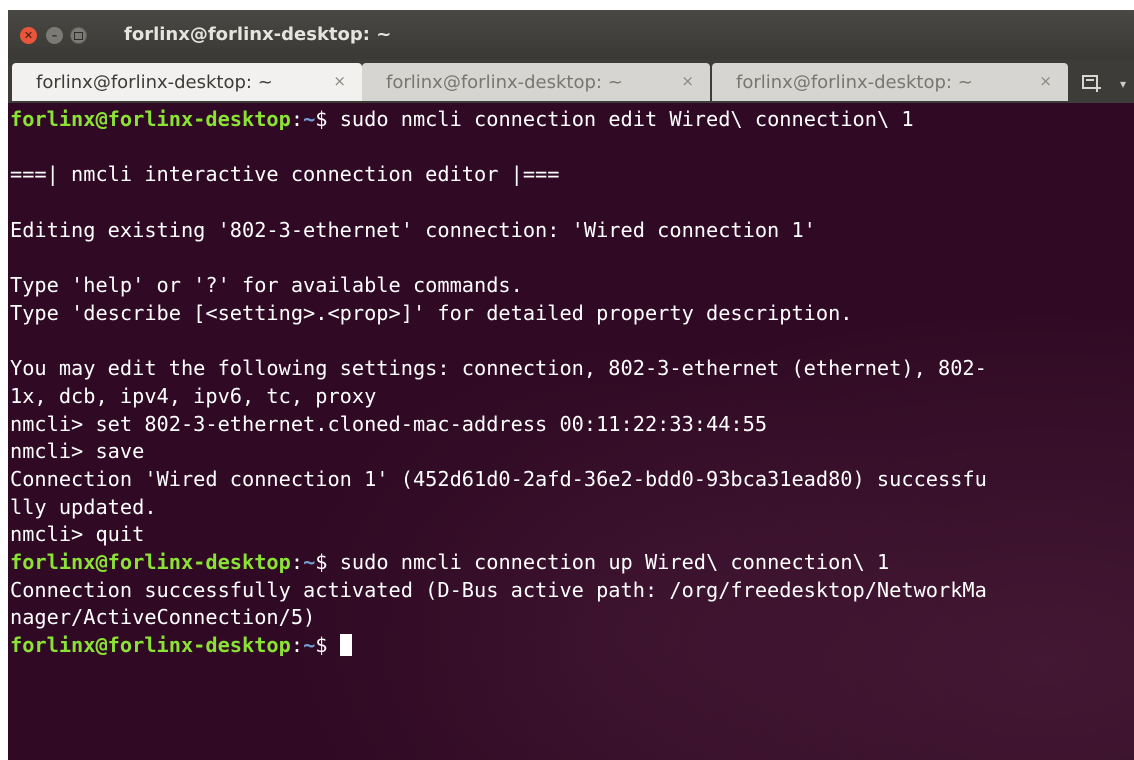  What do you see at coordinates (571, 34) in the screenshot?
I see `title-bar: ✕ – forlinx@forlinx-desktop: ~` at bounding box center [571, 34].